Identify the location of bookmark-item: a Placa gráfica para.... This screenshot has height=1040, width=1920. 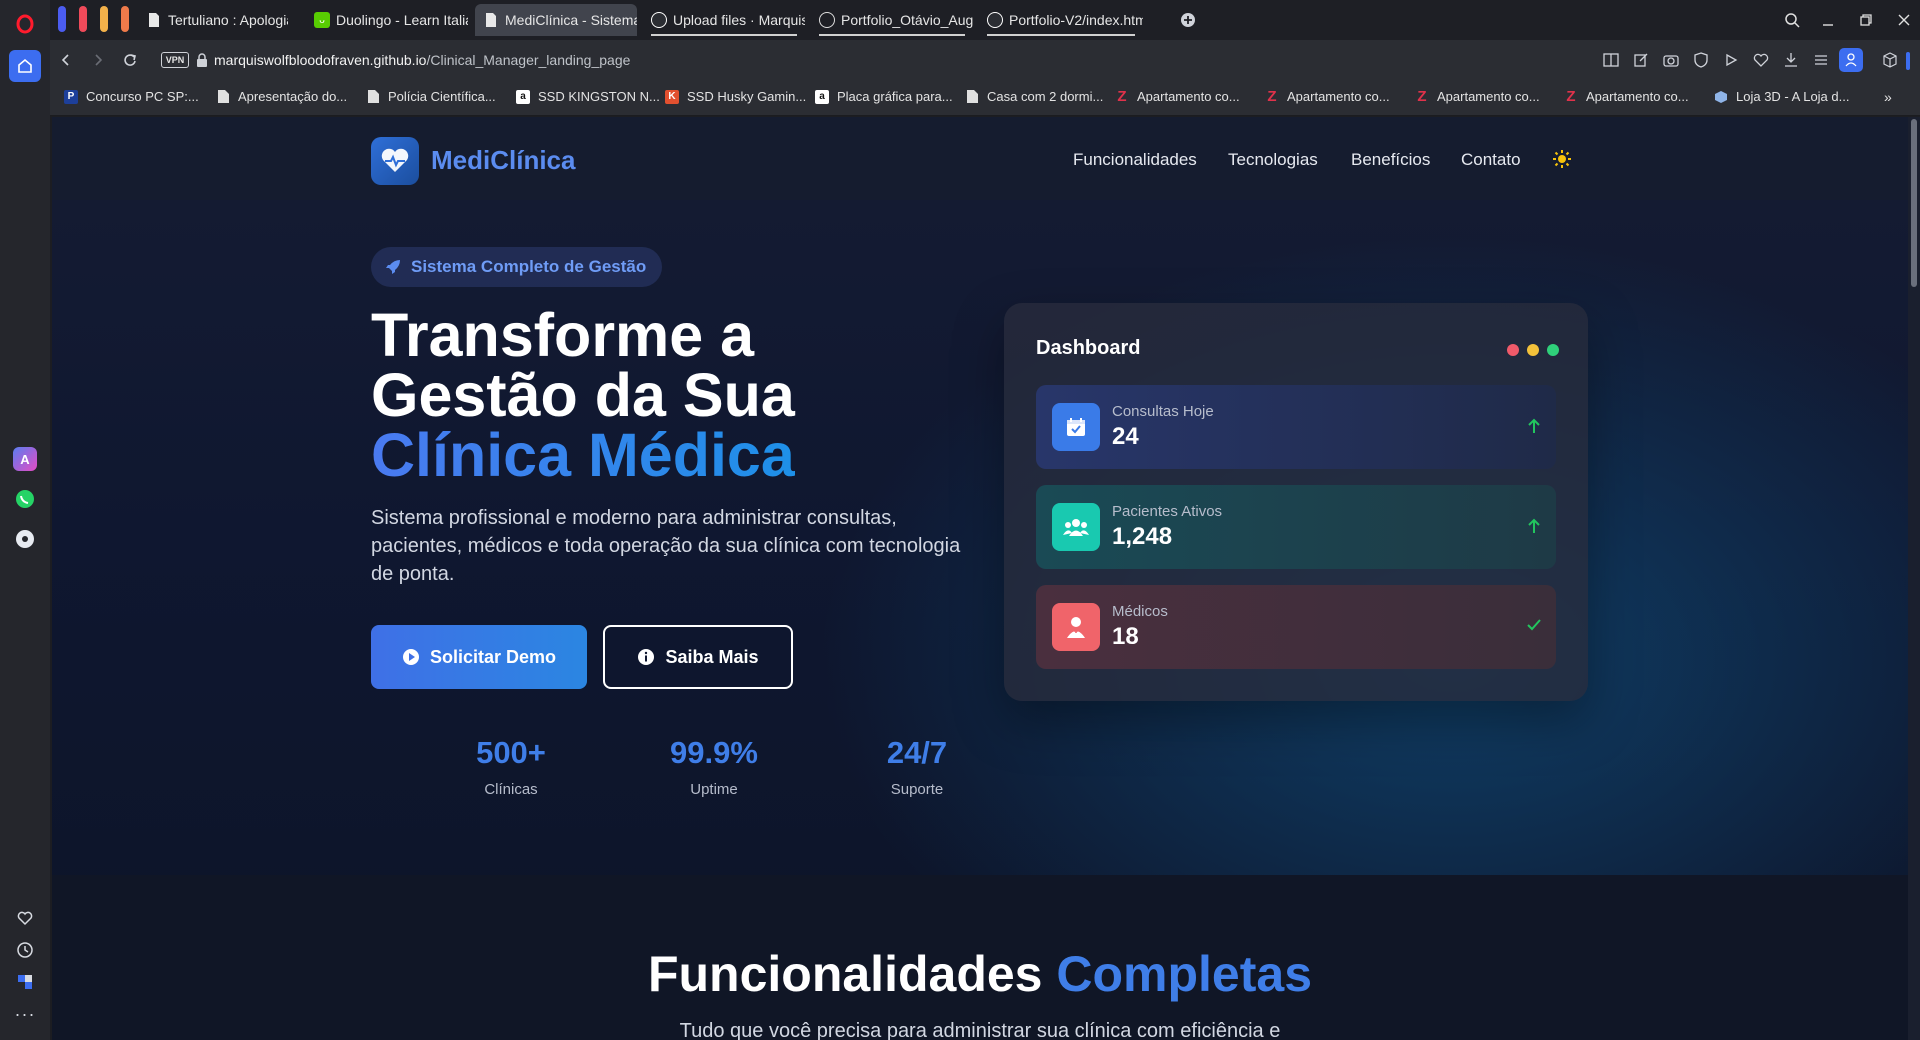
(884, 96).